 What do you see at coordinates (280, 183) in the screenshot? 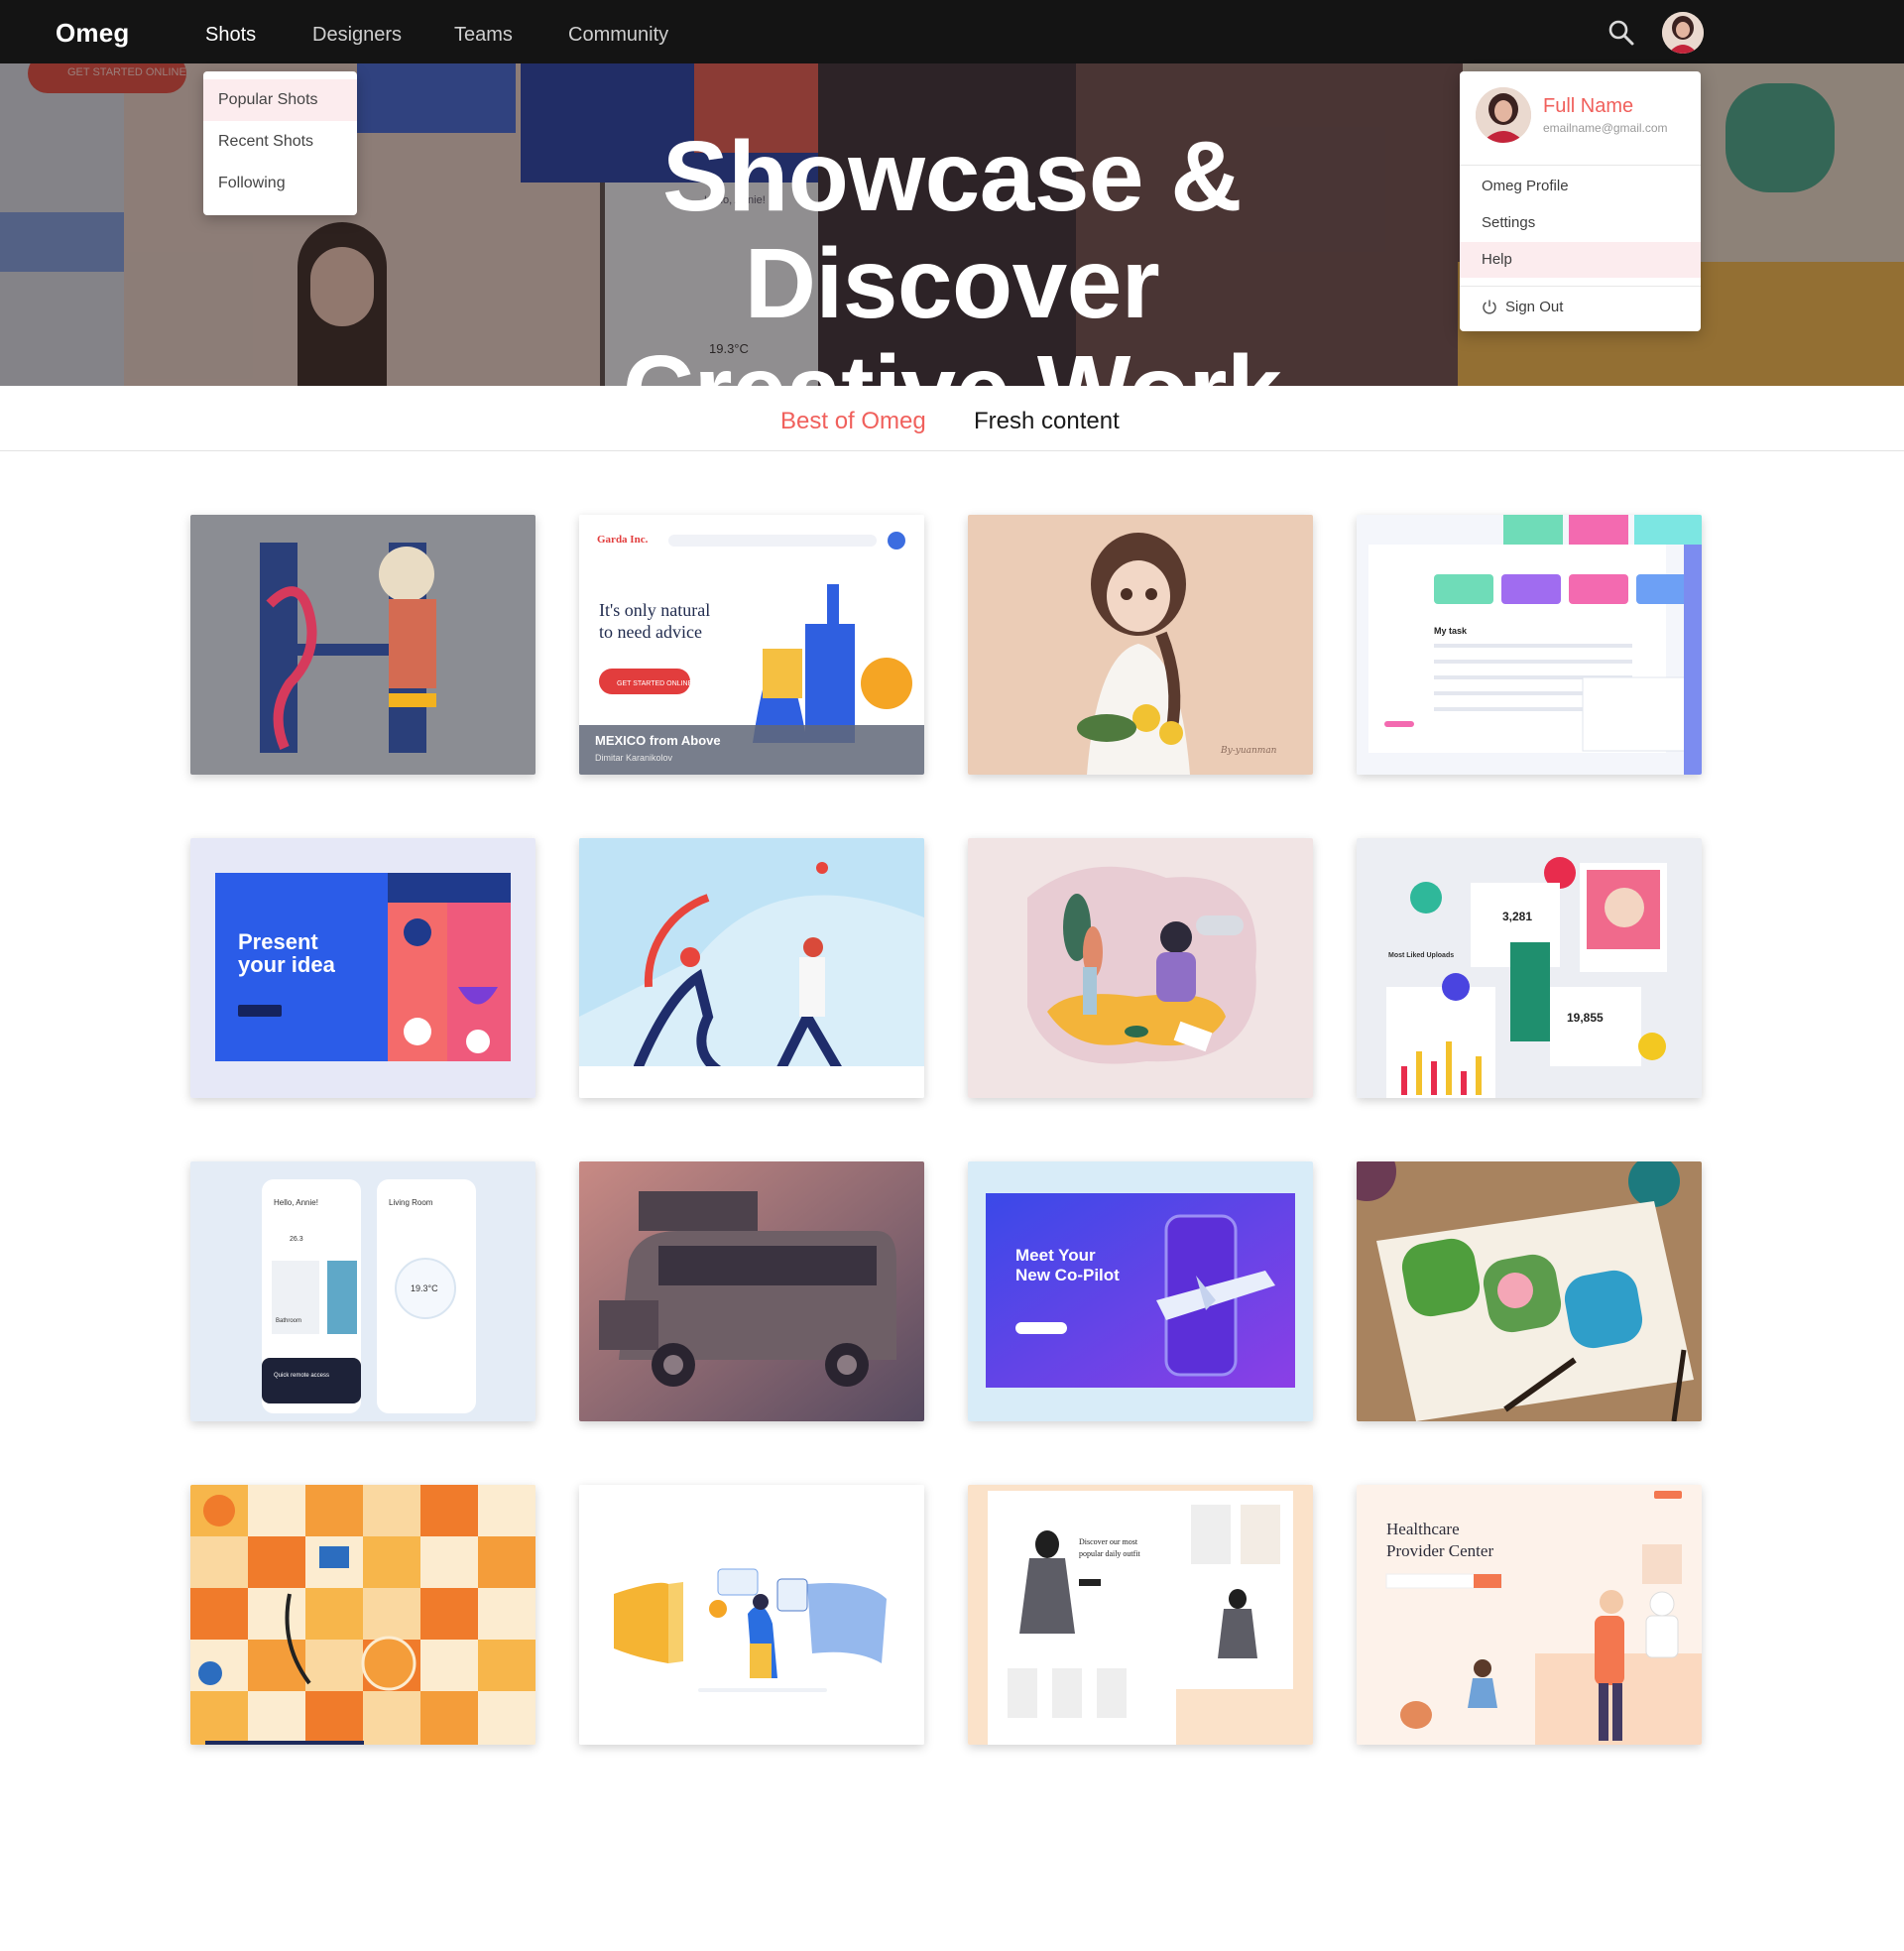
I see `menu-item-following: Following` at bounding box center [280, 183].